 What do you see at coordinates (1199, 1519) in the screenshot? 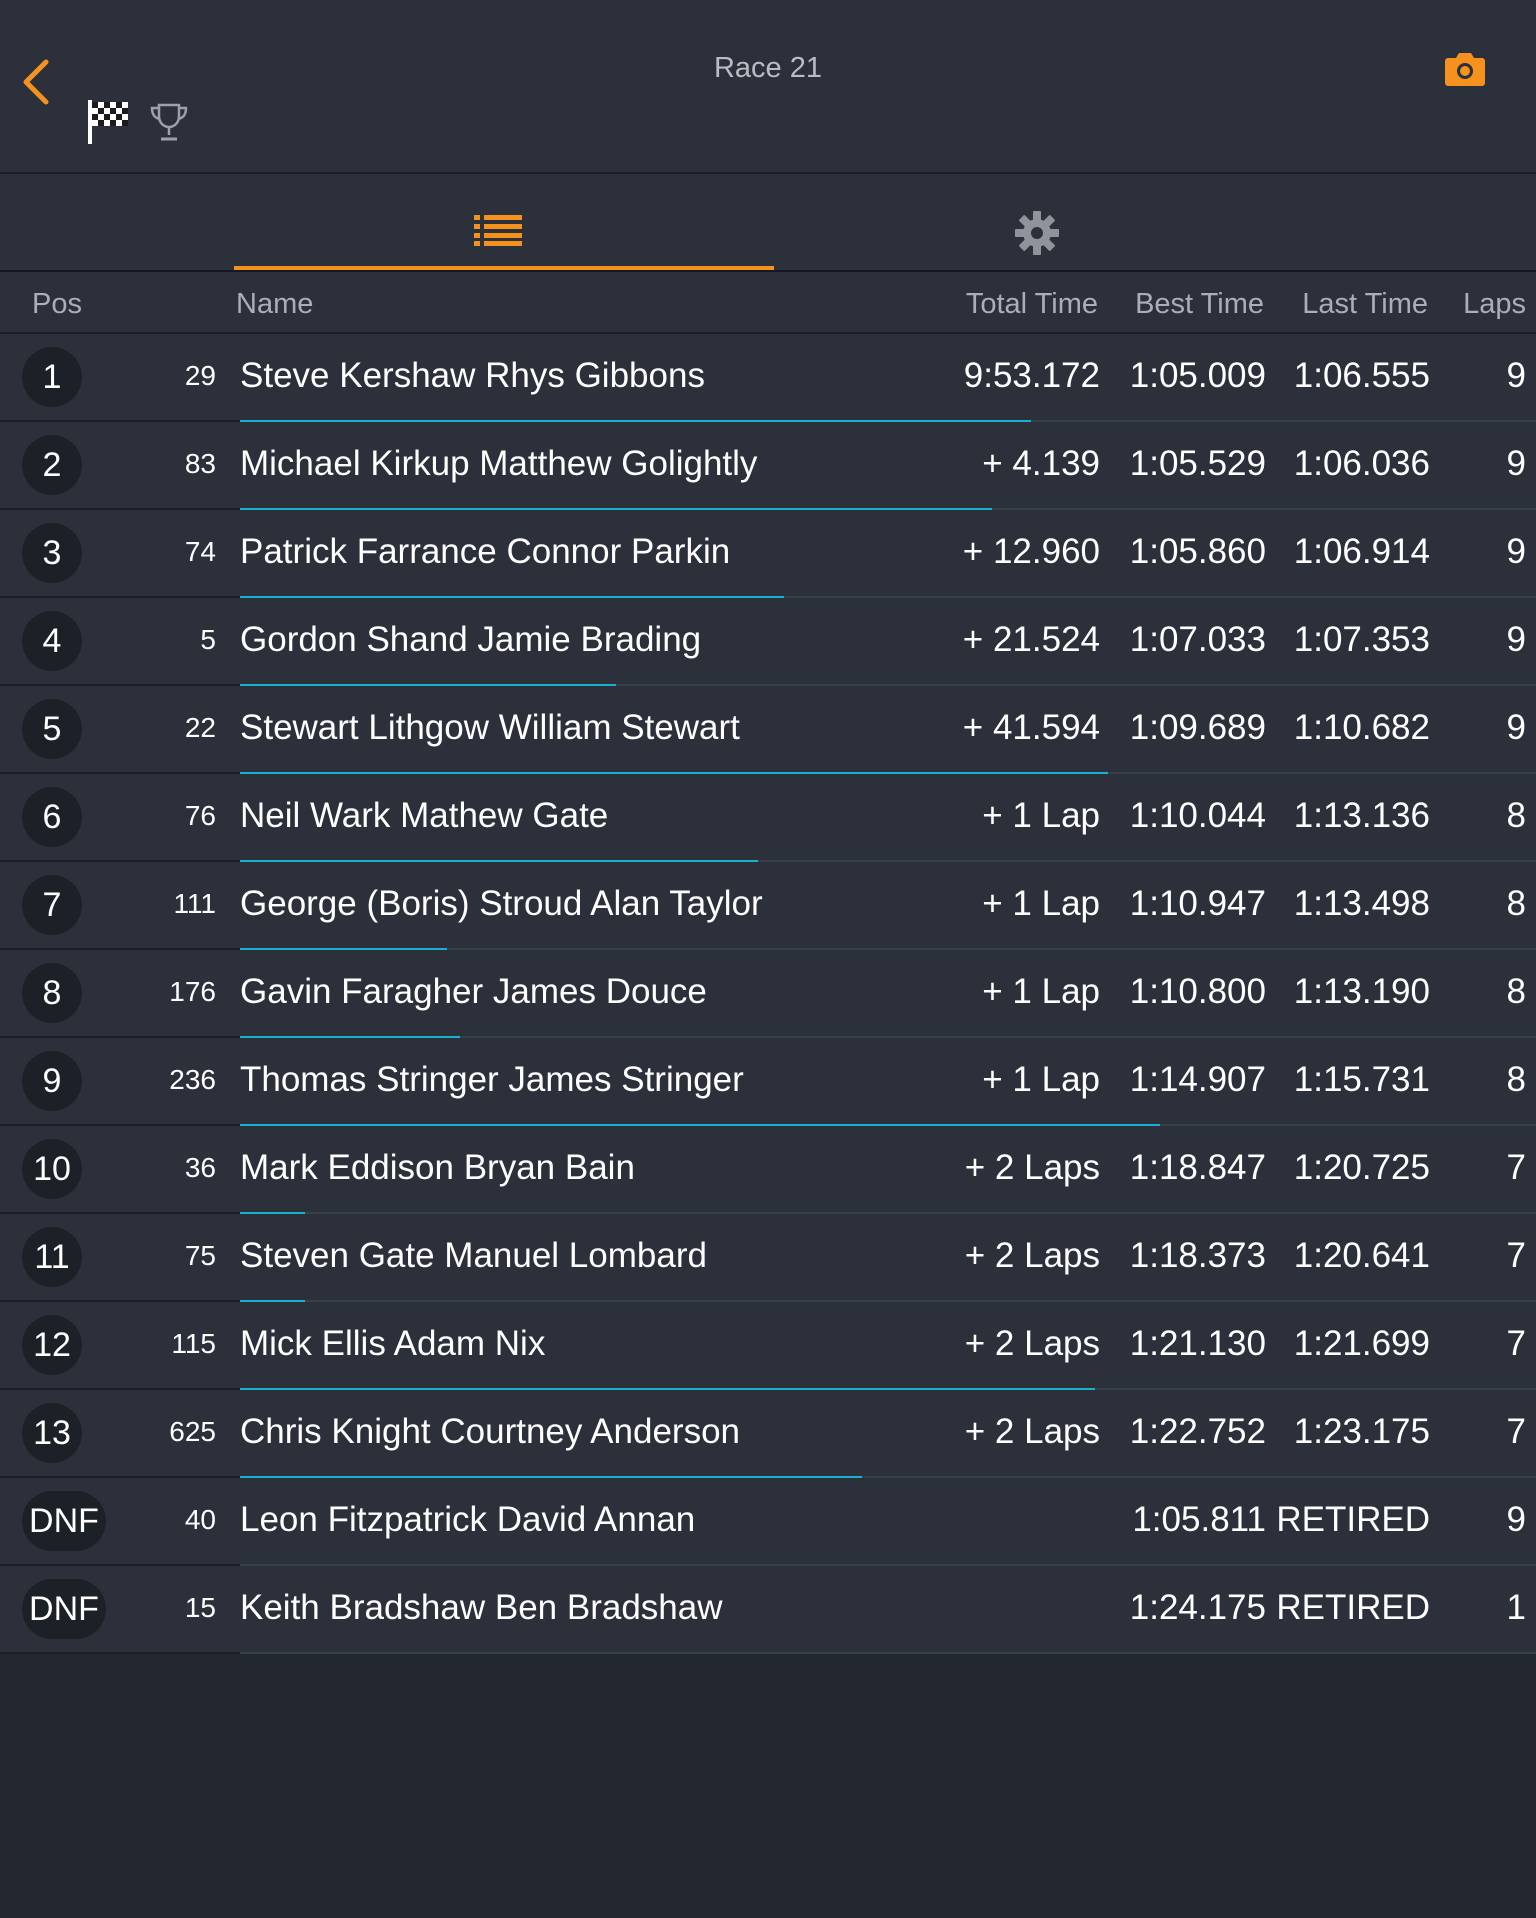
I see `best-time: 1:05.811` at bounding box center [1199, 1519].